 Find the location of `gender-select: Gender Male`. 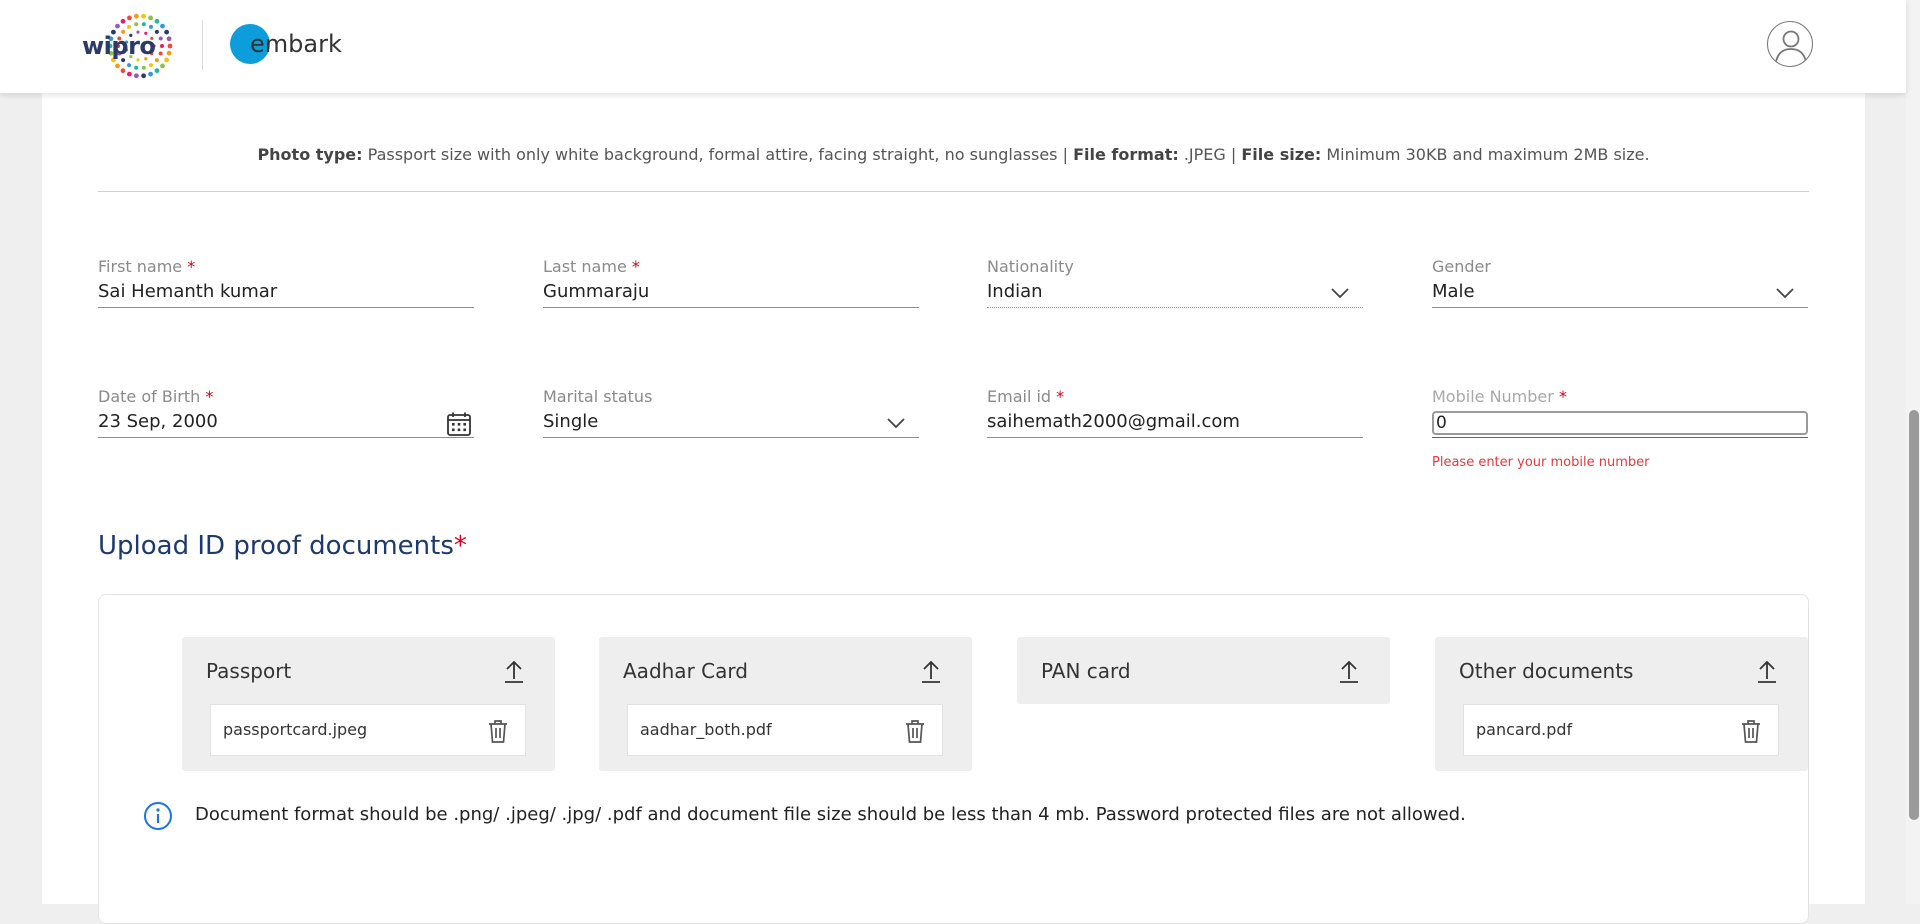

gender-select: Gender Male is located at coordinates (1620, 283).